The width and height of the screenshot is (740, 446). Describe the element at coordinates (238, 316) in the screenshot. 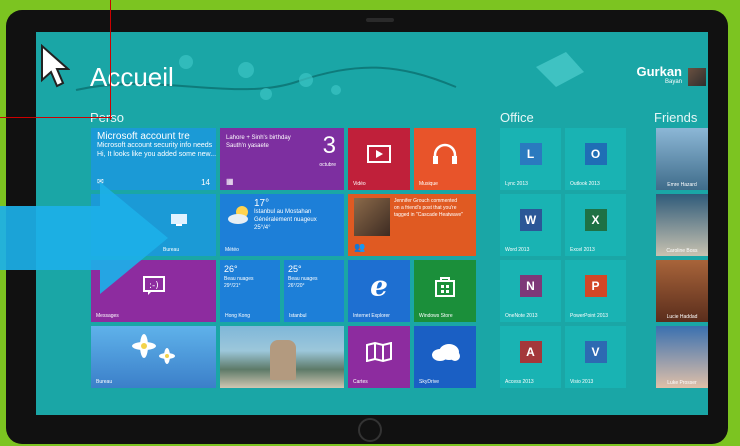

I see `tile-label: Hong Kong` at that location.